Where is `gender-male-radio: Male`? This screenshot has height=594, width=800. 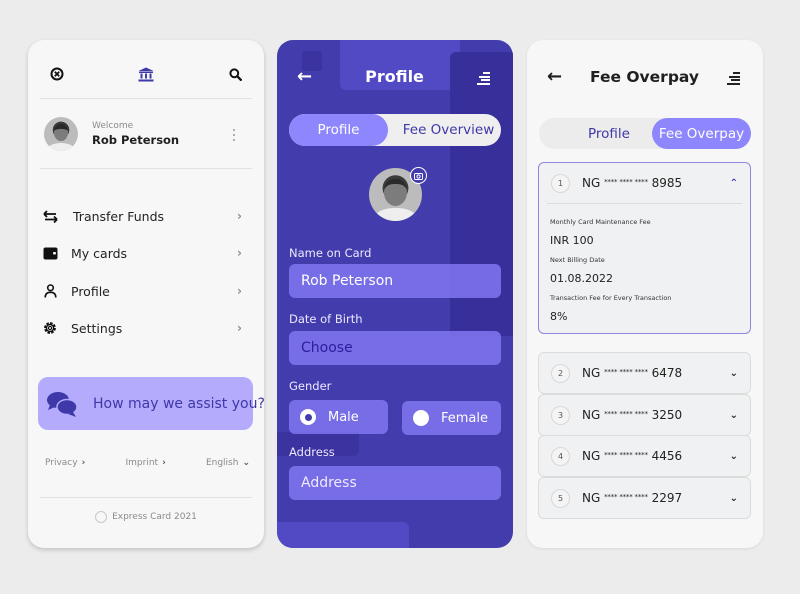
gender-male-radio: Male is located at coordinates (338, 417).